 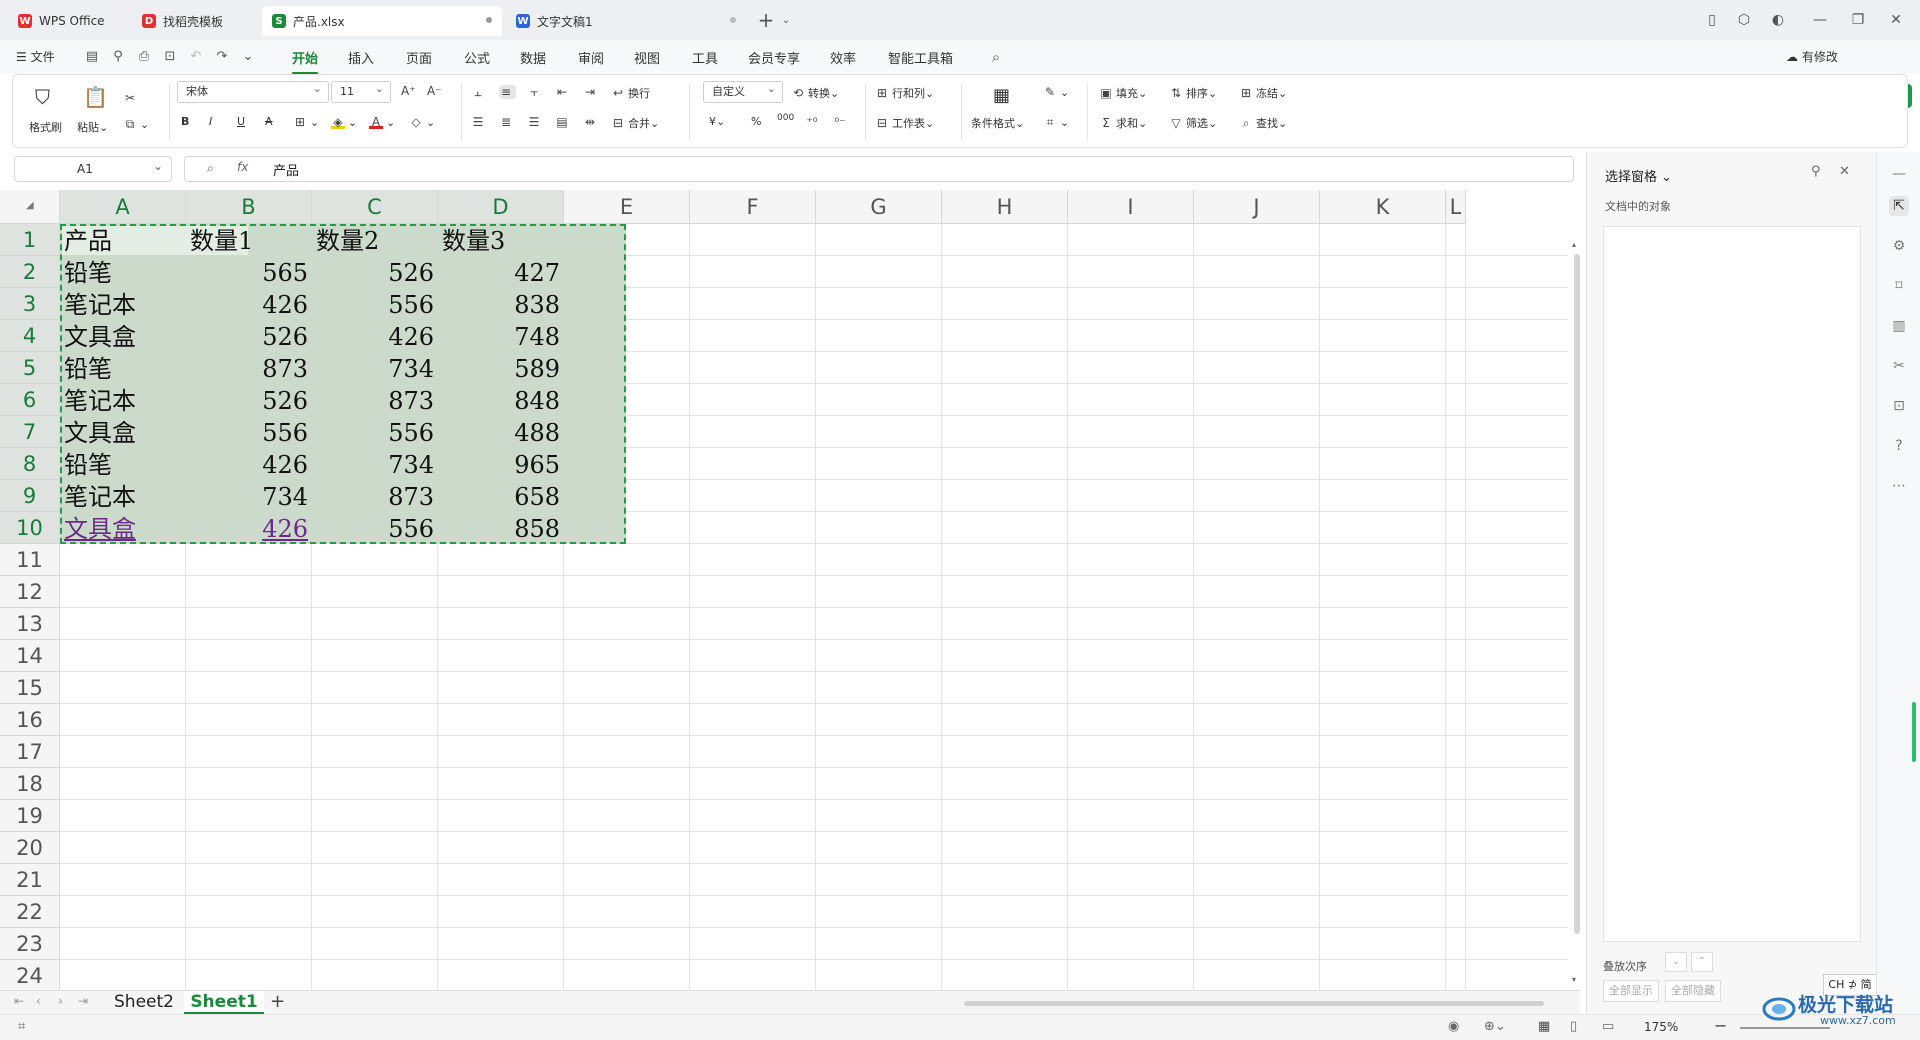 What do you see at coordinates (277, 1001) in the screenshot?
I see `add-sheet-button: +` at bounding box center [277, 1001].